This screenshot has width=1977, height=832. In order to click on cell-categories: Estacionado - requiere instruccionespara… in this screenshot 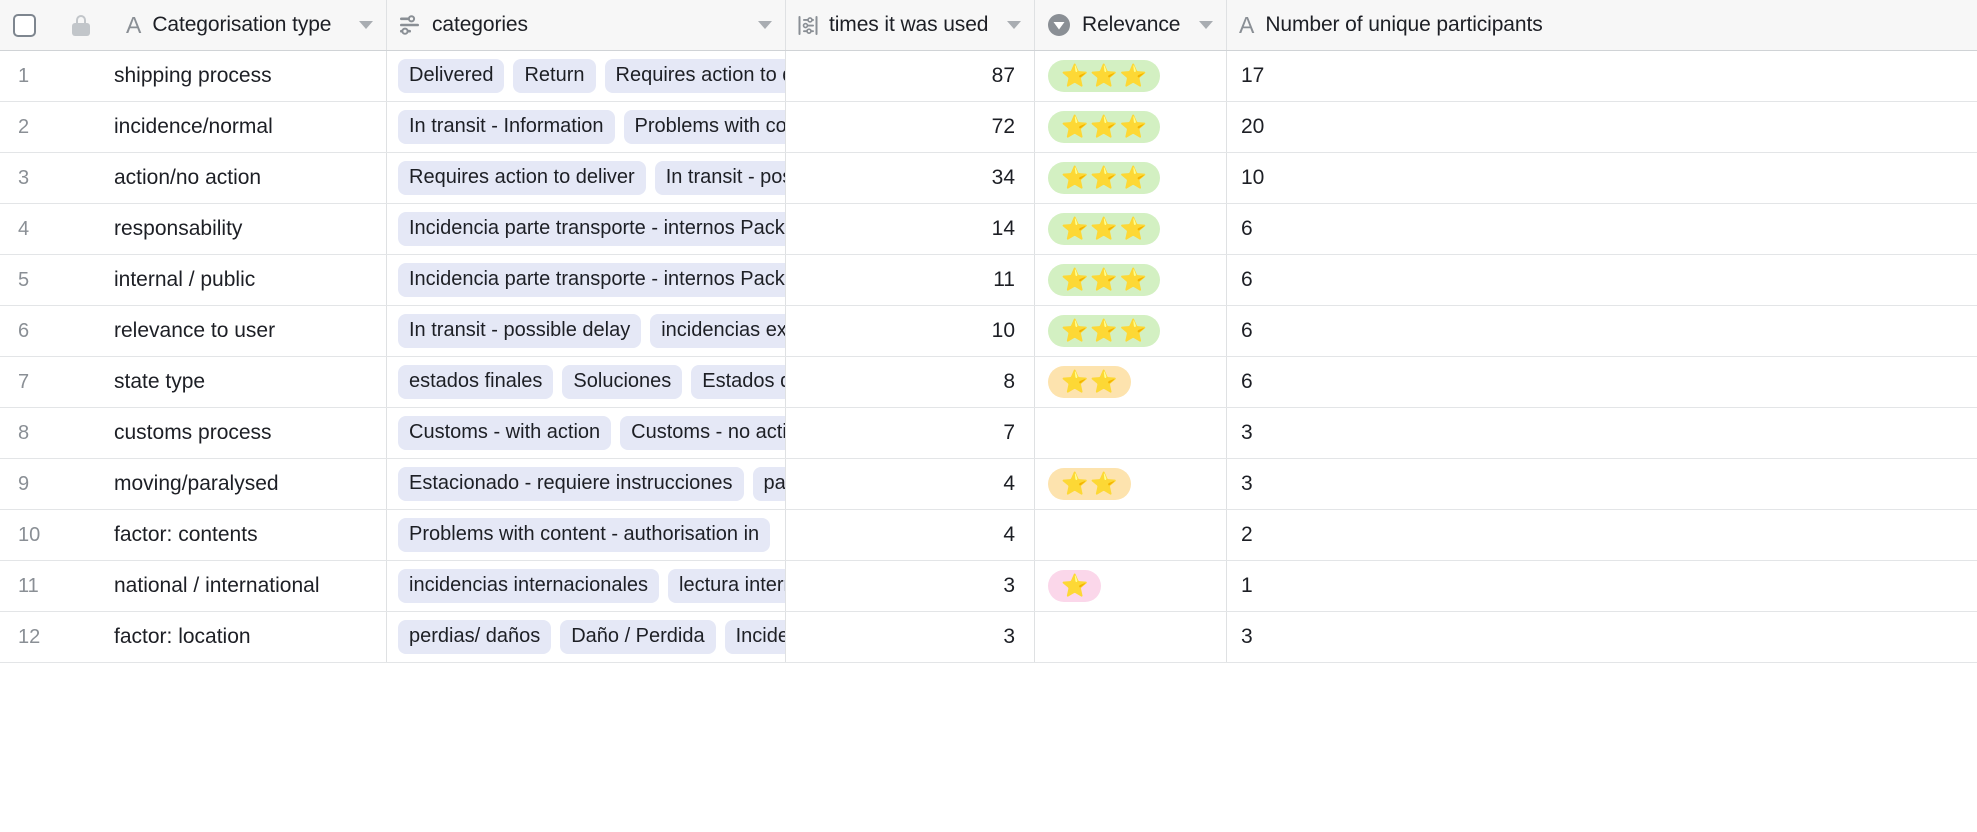, I will do `click(586, 484)`.